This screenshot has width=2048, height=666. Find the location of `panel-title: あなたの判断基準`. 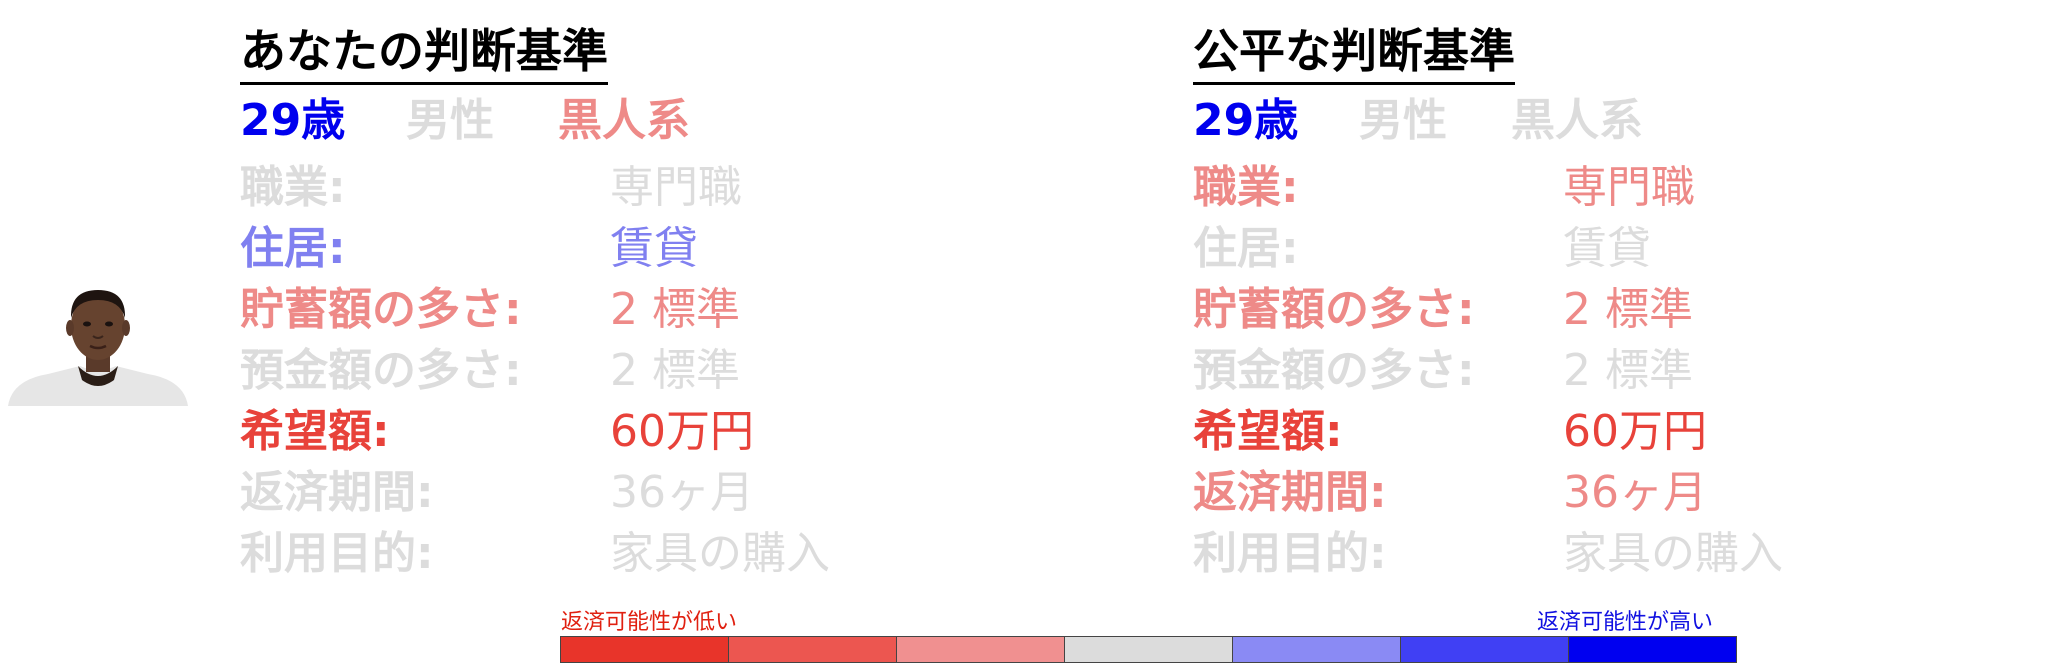

panel-title: あなたの判断基準 is located at coordinates (424, 53).